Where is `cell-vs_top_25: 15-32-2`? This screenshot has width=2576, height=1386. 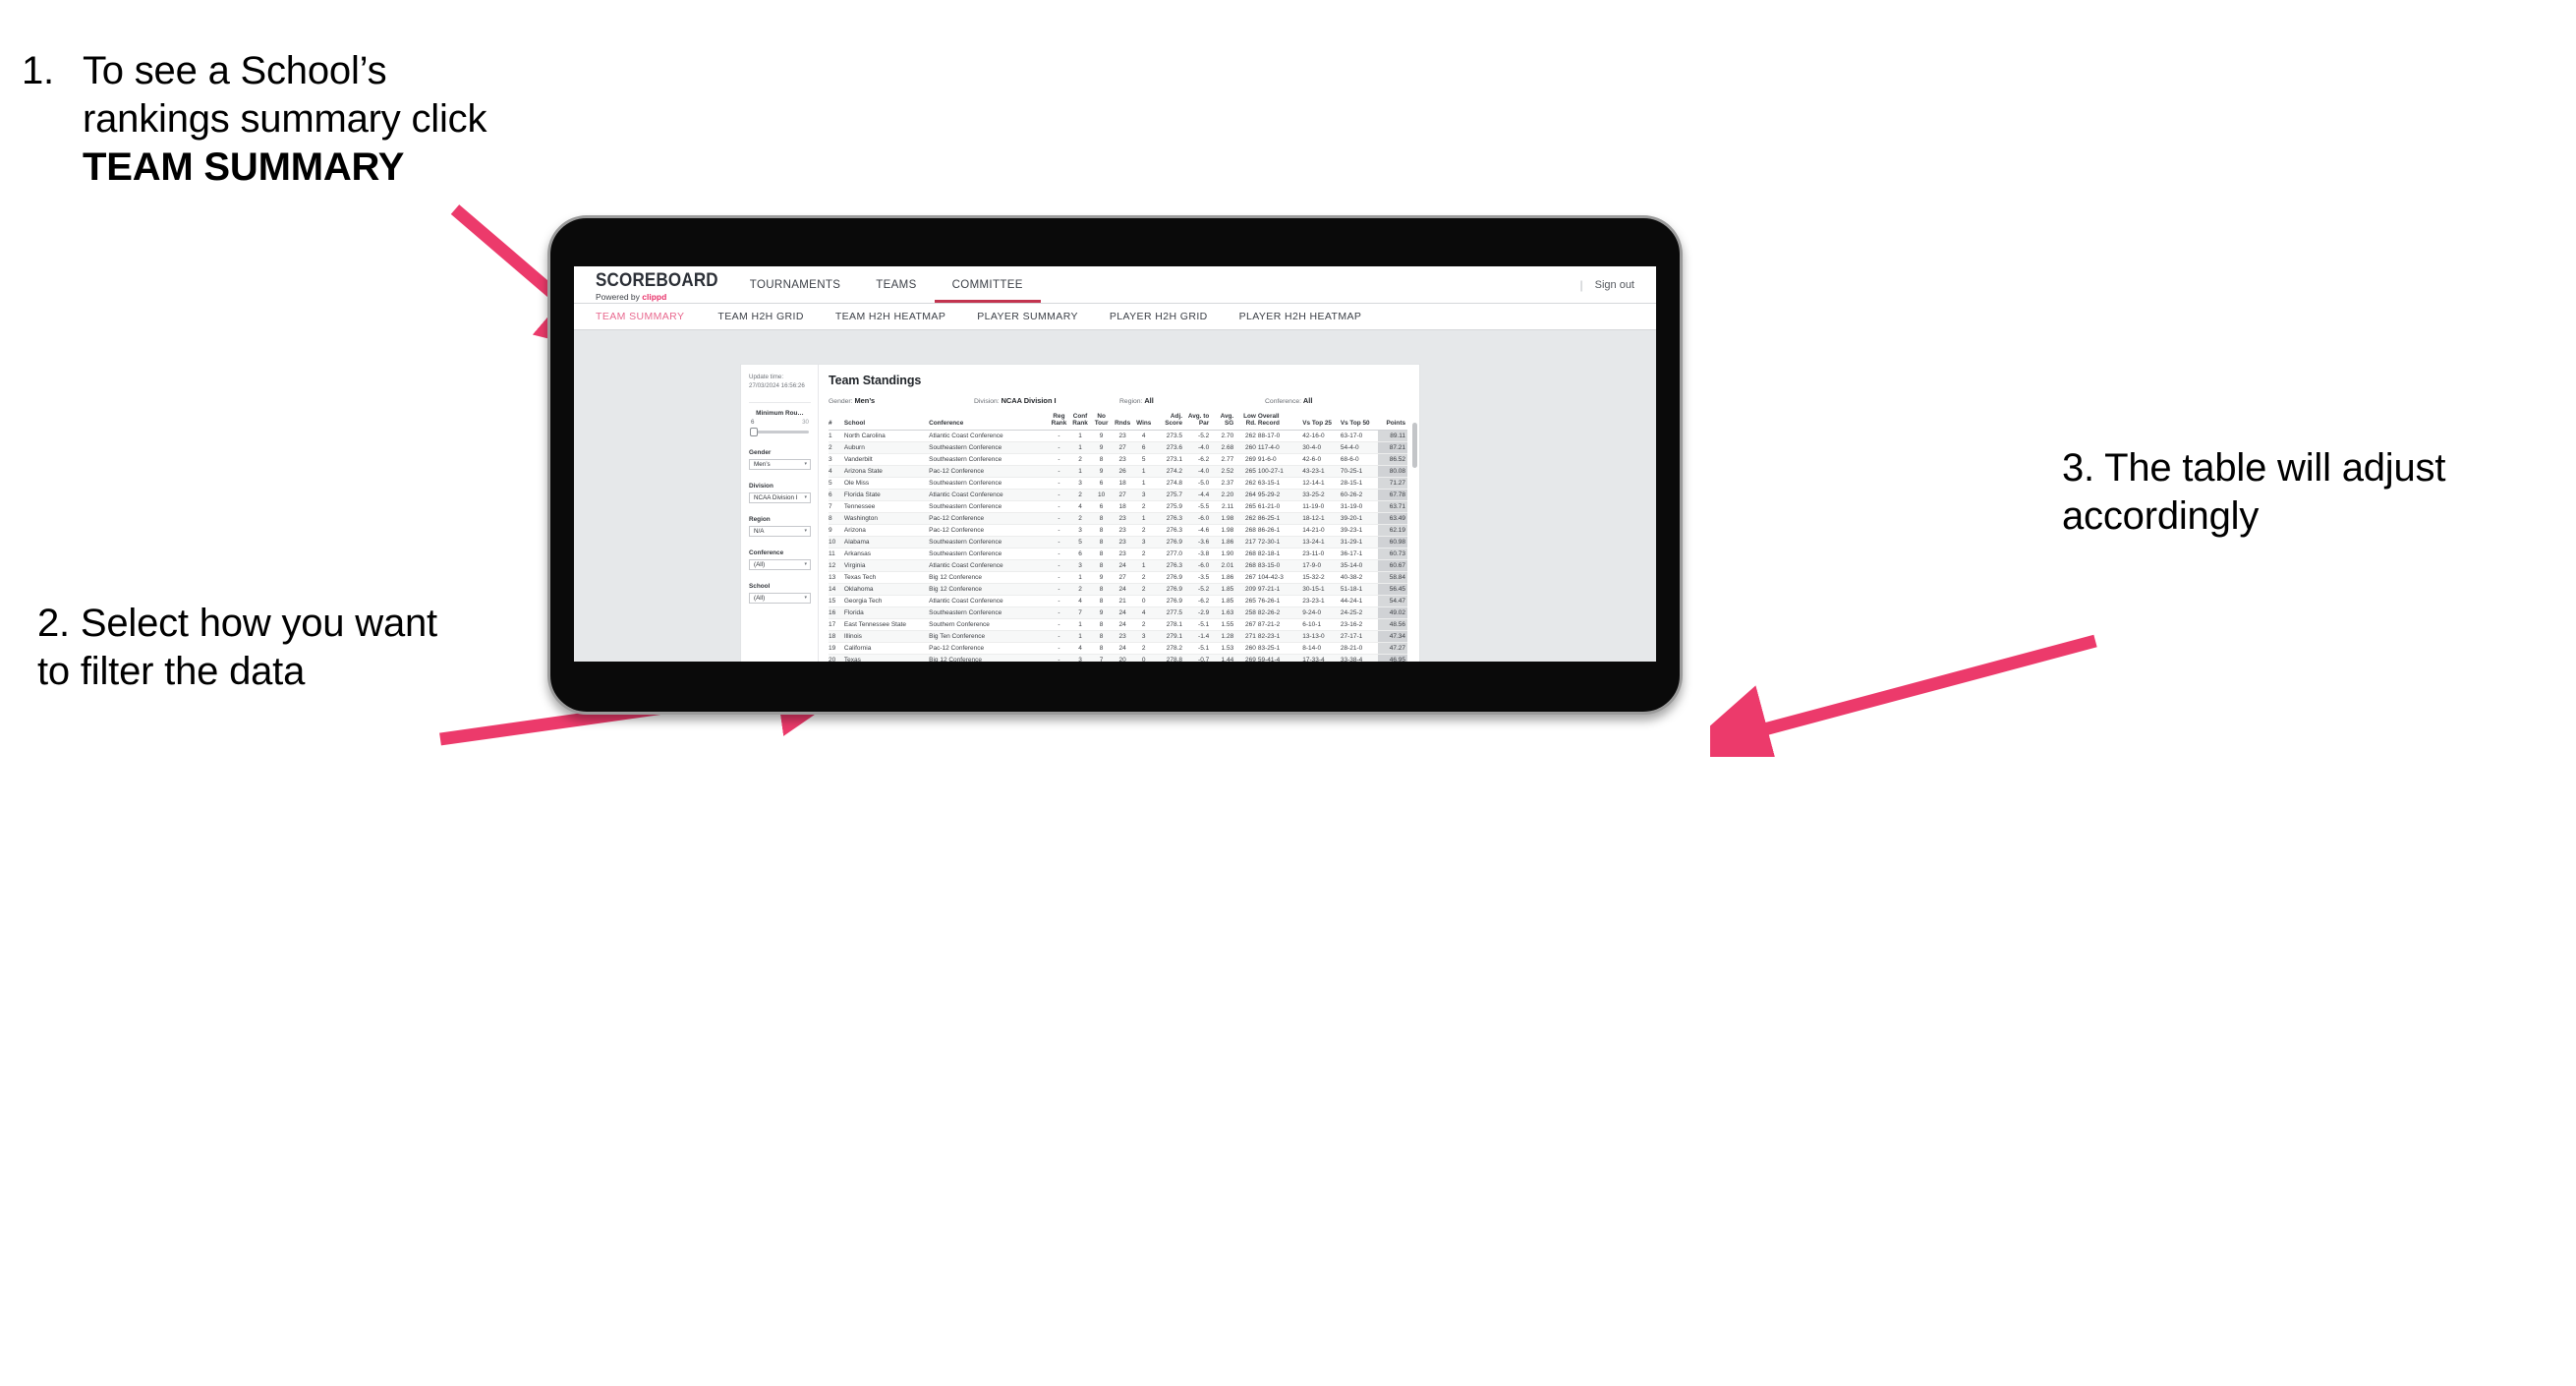 cell-vs_top_25: 15-32-2 is located at coordinates (1322, 578).